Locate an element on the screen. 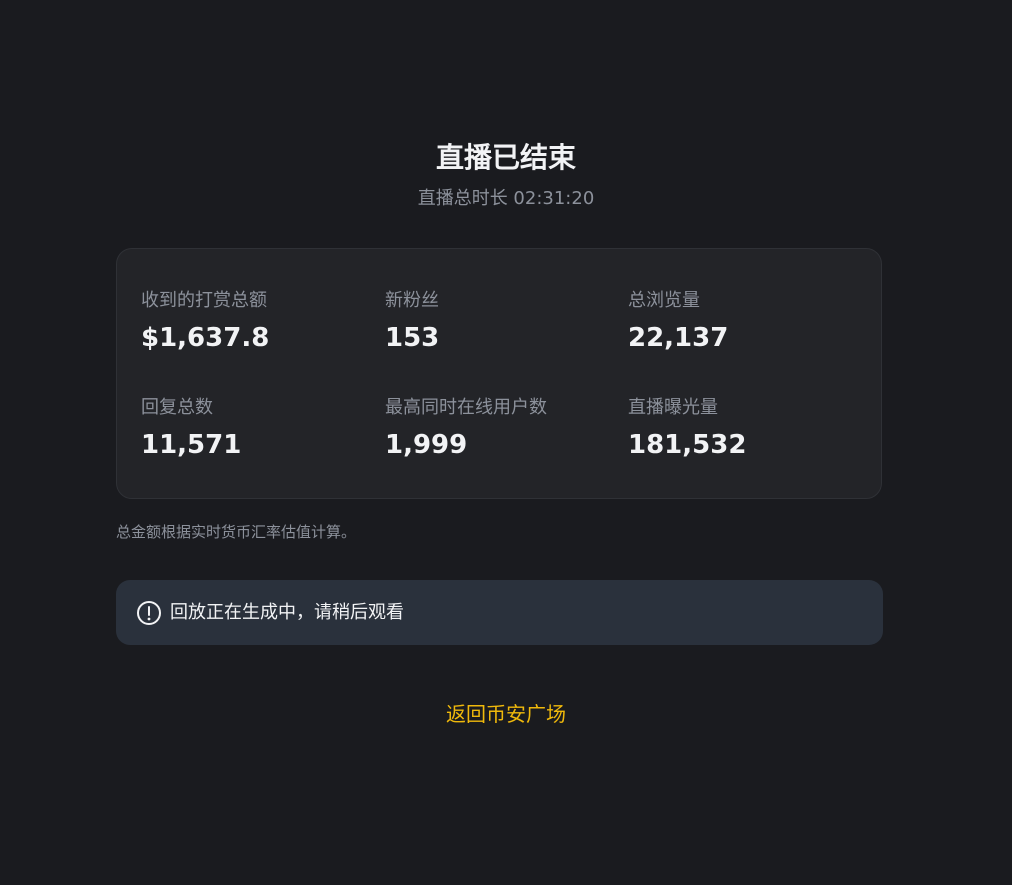 This screenshot has height=885, width=1012. stat-value: $1,637.8 is located at coordinates (205, 338).